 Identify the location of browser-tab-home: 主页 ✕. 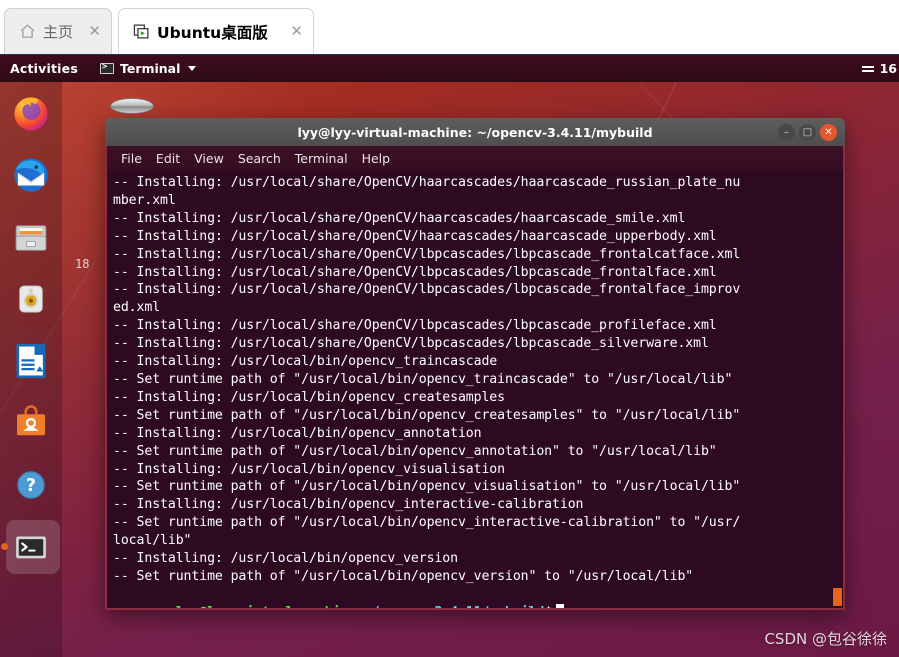
(58, 31).